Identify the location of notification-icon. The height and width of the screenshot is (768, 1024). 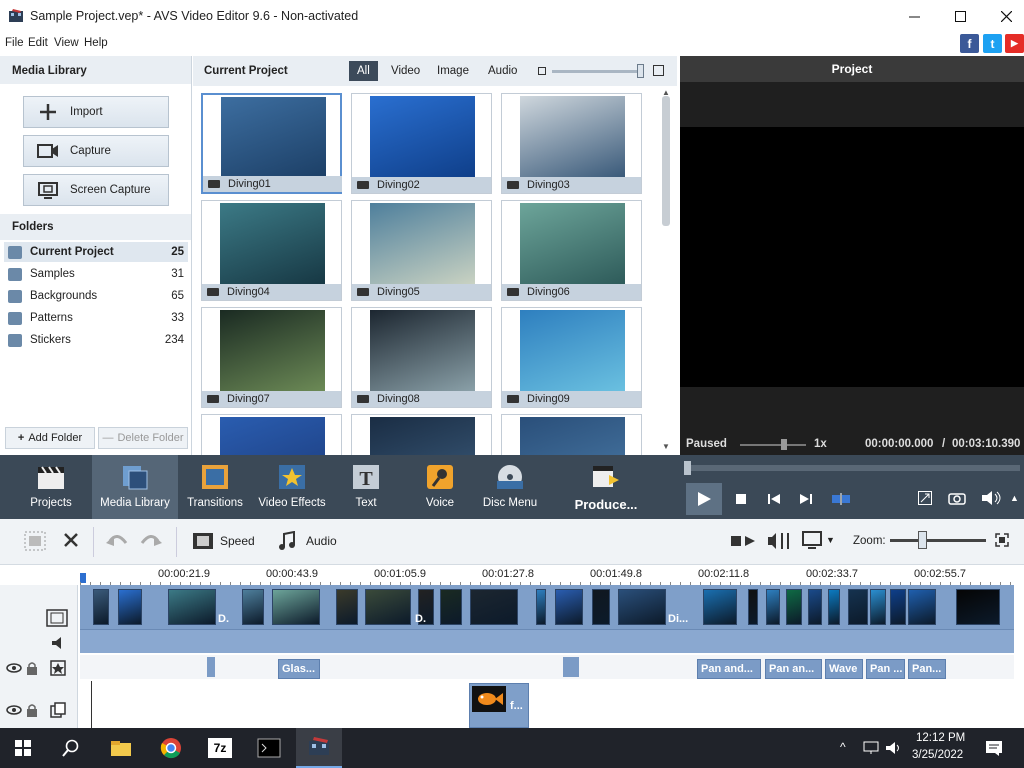
(994, 748).